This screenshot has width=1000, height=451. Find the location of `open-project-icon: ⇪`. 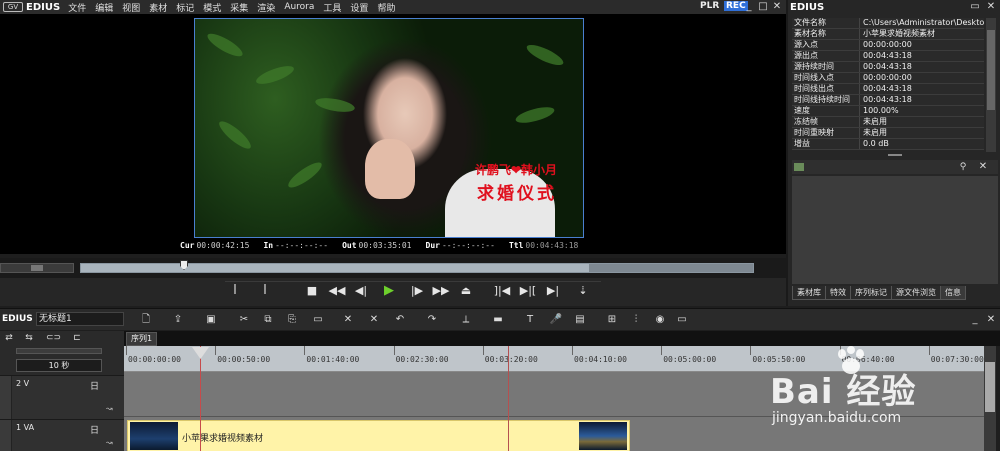

open-project-icon: ⇪ is located at coordinates (178, 320).